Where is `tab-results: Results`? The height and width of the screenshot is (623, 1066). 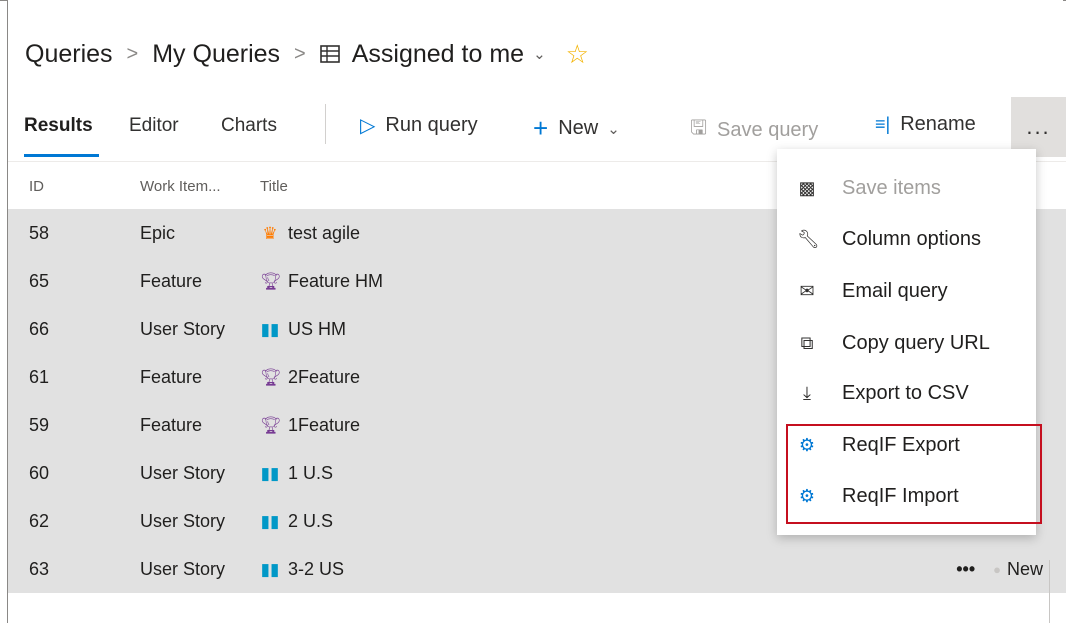 tab-results: Results is located at coordinates (58, 126).